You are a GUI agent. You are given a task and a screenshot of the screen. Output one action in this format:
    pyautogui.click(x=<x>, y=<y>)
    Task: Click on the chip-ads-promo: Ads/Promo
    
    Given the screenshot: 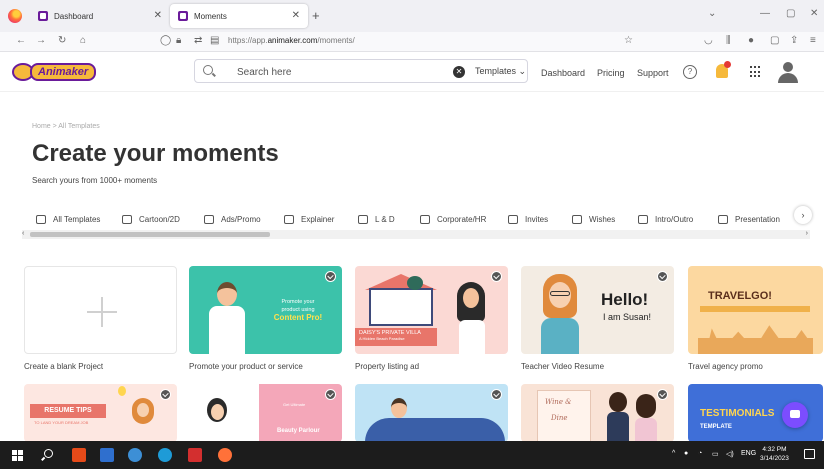 What is the action you would take?
    pyautogui.click(x=232, y=219)
    